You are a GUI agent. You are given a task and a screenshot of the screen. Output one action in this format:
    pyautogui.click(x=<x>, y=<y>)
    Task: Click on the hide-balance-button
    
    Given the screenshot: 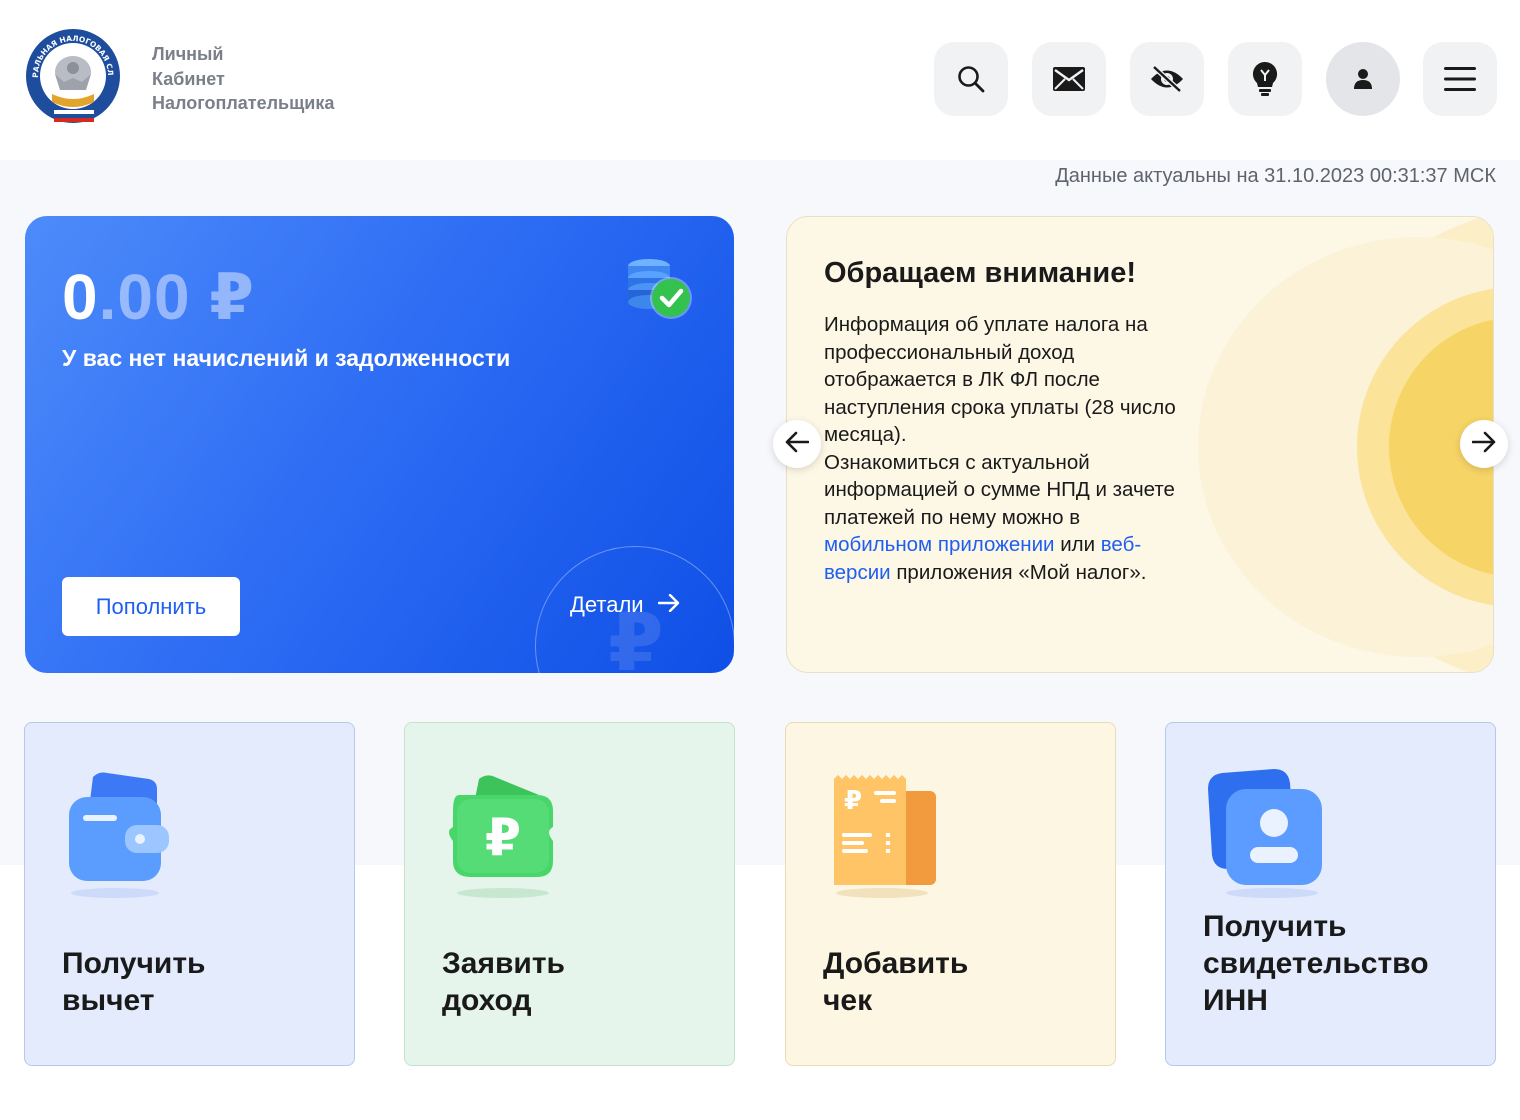 What is the action you would take?
    pyautogui.click(x=1167, y=79)
    